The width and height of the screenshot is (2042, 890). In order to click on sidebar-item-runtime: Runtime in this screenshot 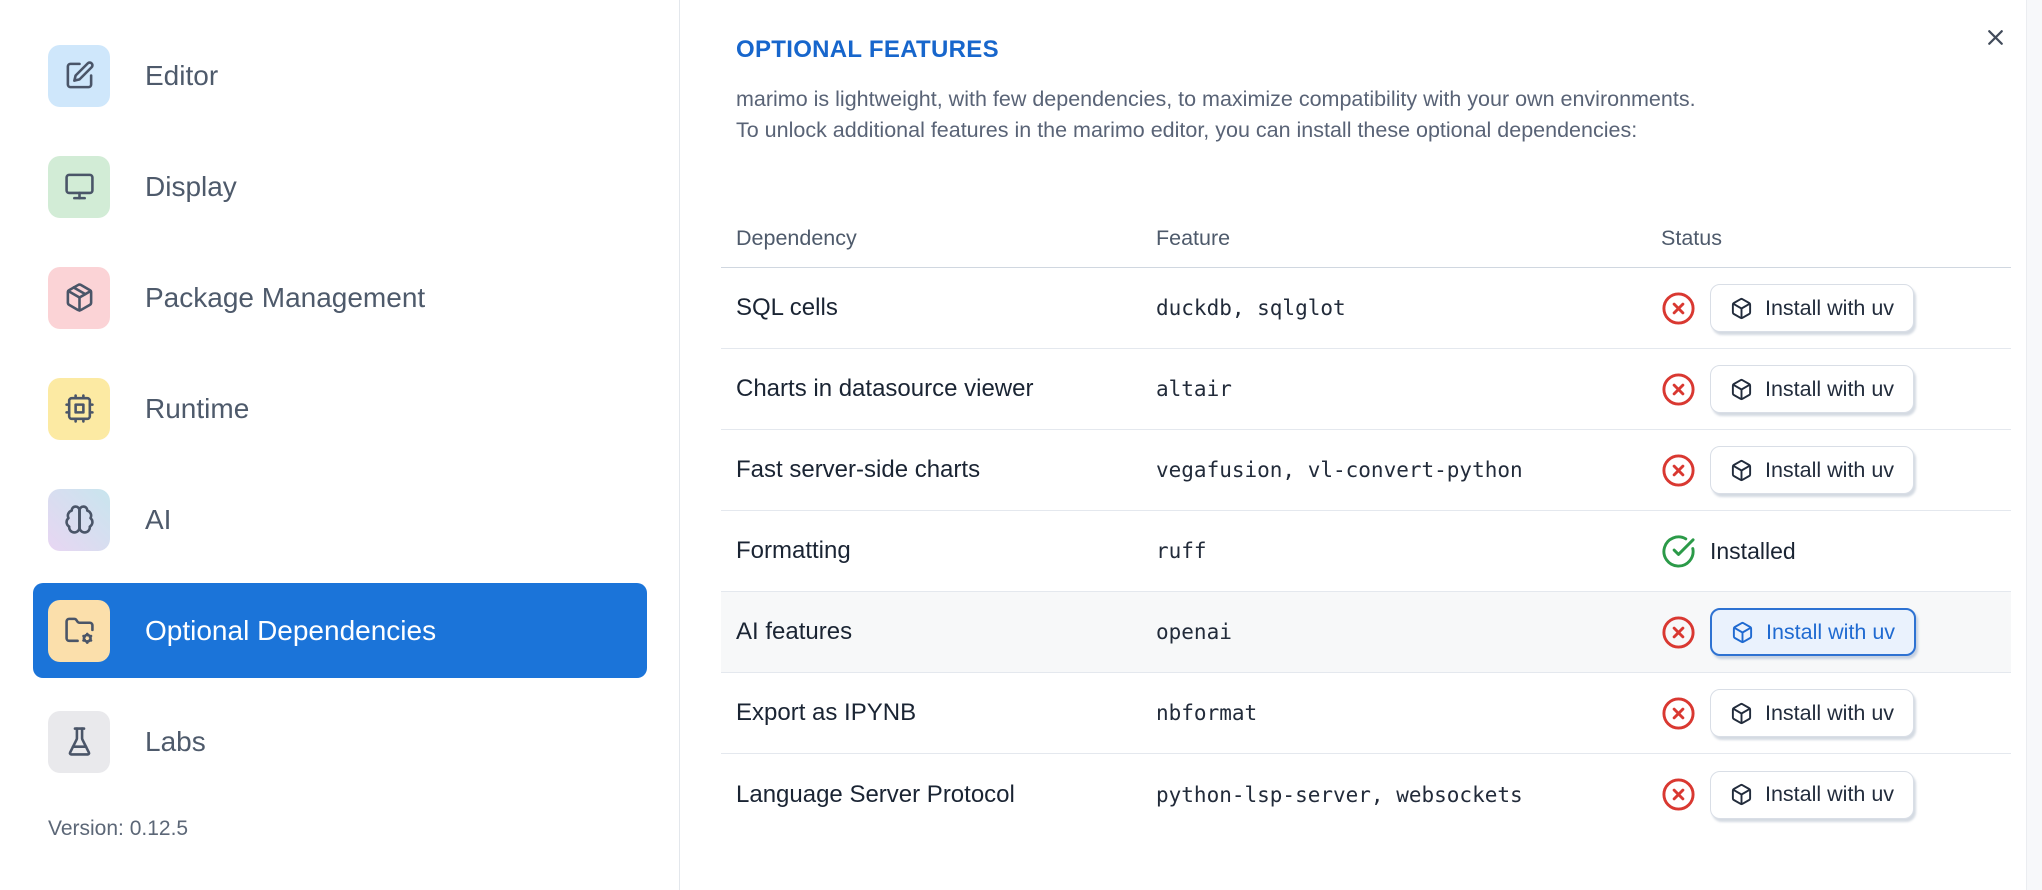, I will do `click(340, 408)`.